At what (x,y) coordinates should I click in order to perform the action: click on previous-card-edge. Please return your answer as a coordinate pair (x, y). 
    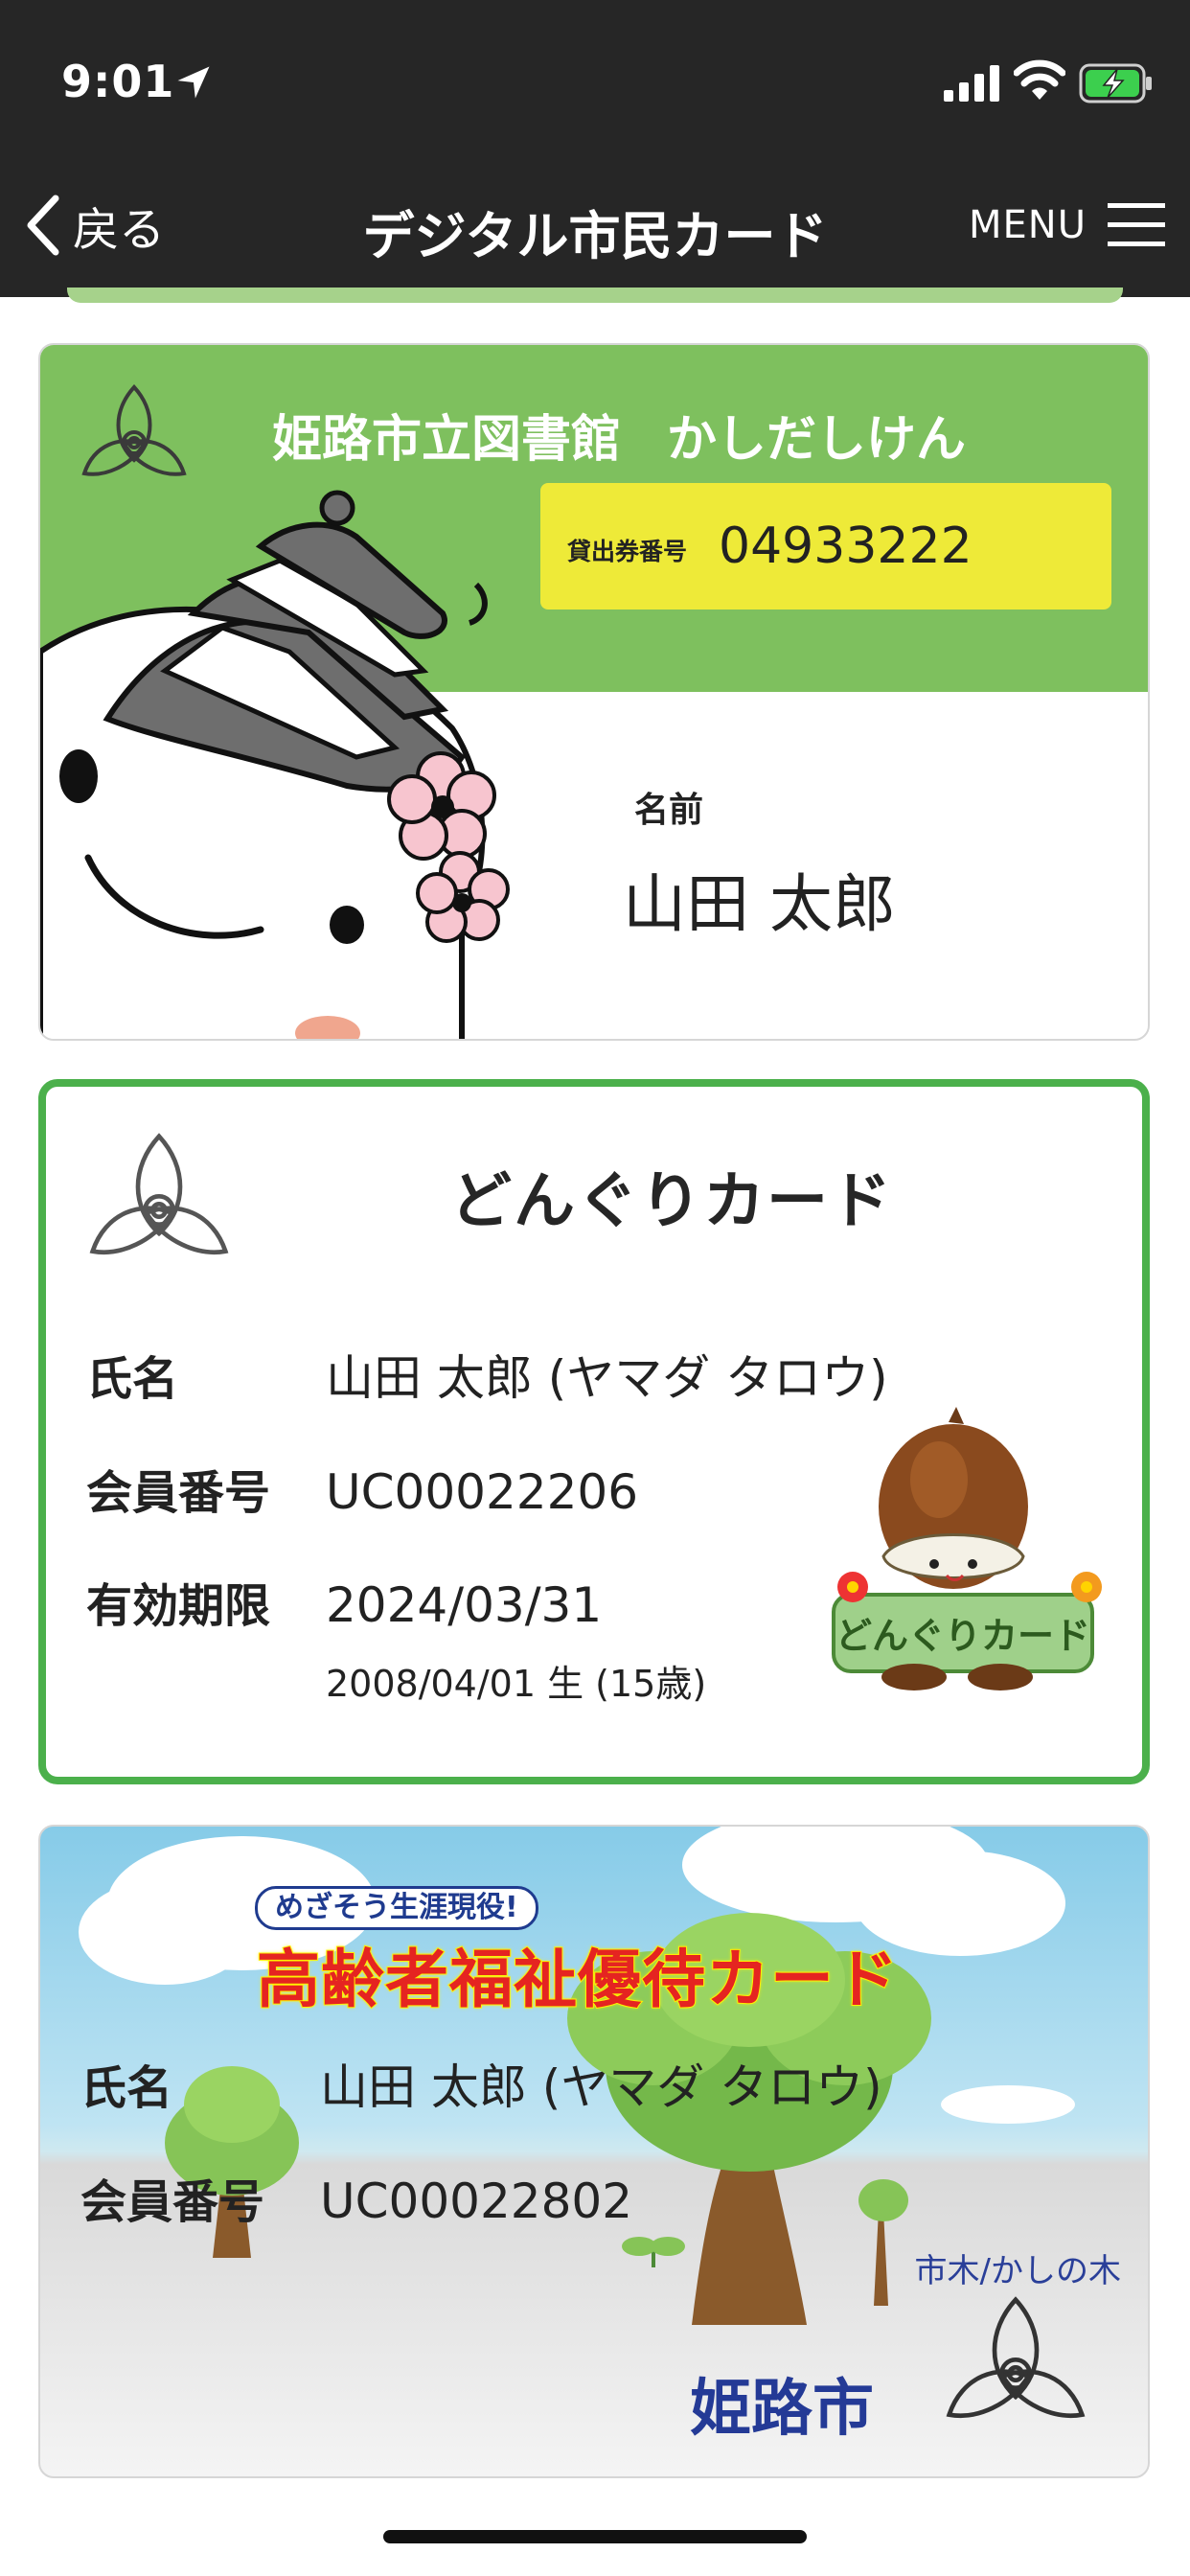
    Looking at the image, I should click on (595, 295).